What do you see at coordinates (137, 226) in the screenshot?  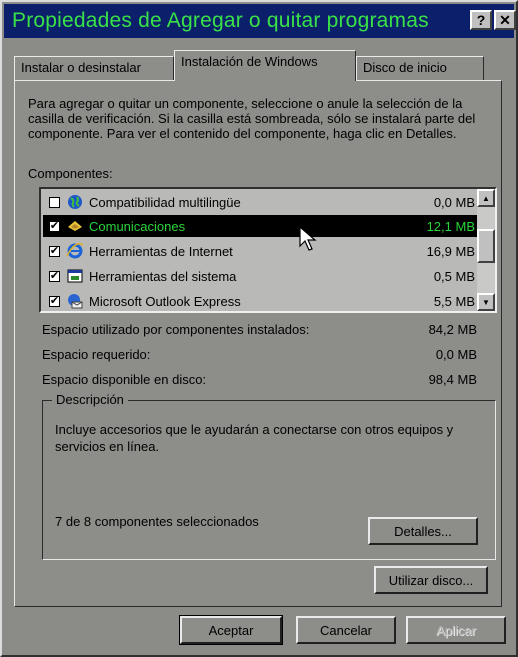 I see `component-name: Comunicaciones` at bounding box center [137, 226].